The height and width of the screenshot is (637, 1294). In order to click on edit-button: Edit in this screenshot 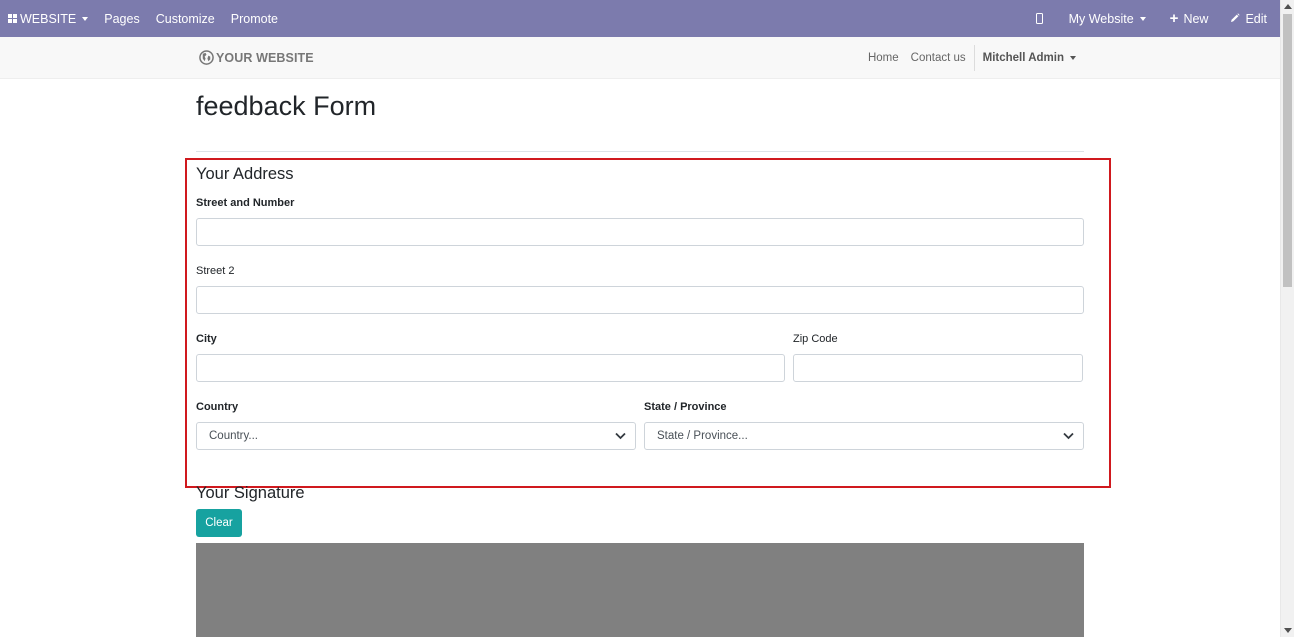, I will do `click(1250, 18)`.